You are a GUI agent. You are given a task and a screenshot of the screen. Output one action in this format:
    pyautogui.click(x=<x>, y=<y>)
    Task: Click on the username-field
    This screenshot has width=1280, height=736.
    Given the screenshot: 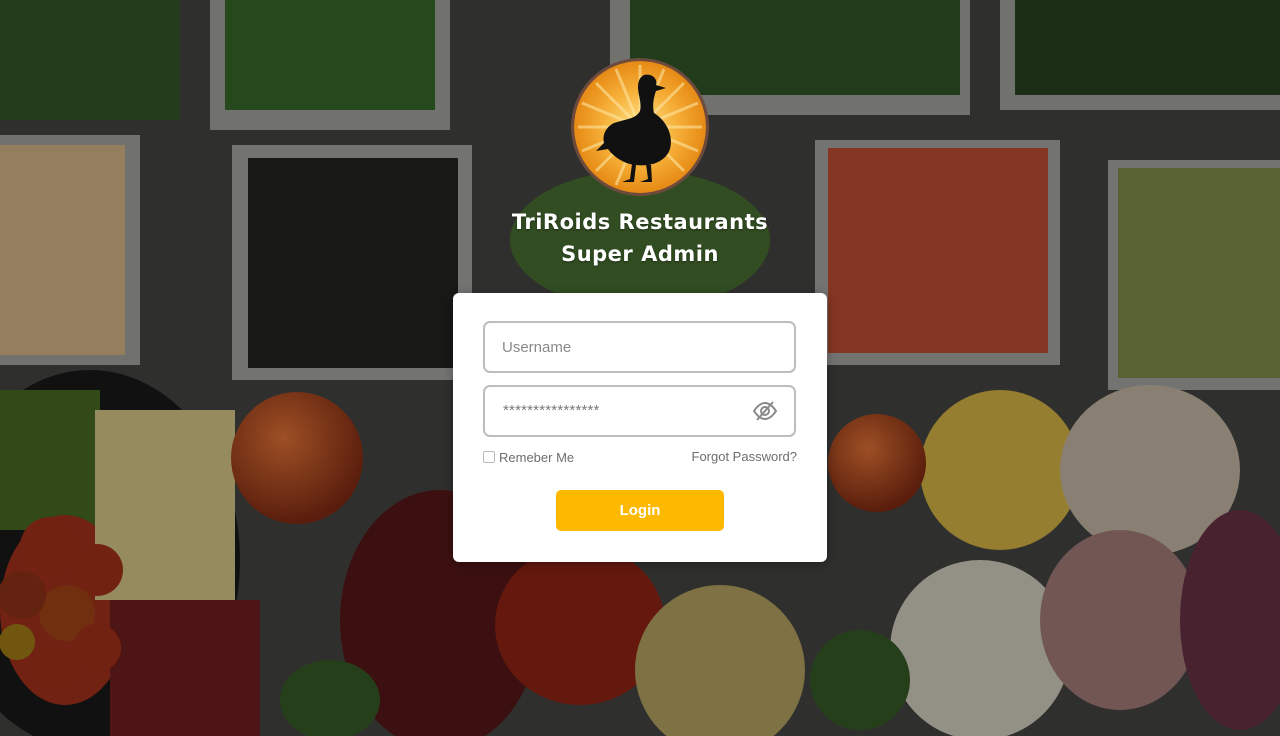 What is the action you would take?
    pyautogui.click(x=639, y=347)
    